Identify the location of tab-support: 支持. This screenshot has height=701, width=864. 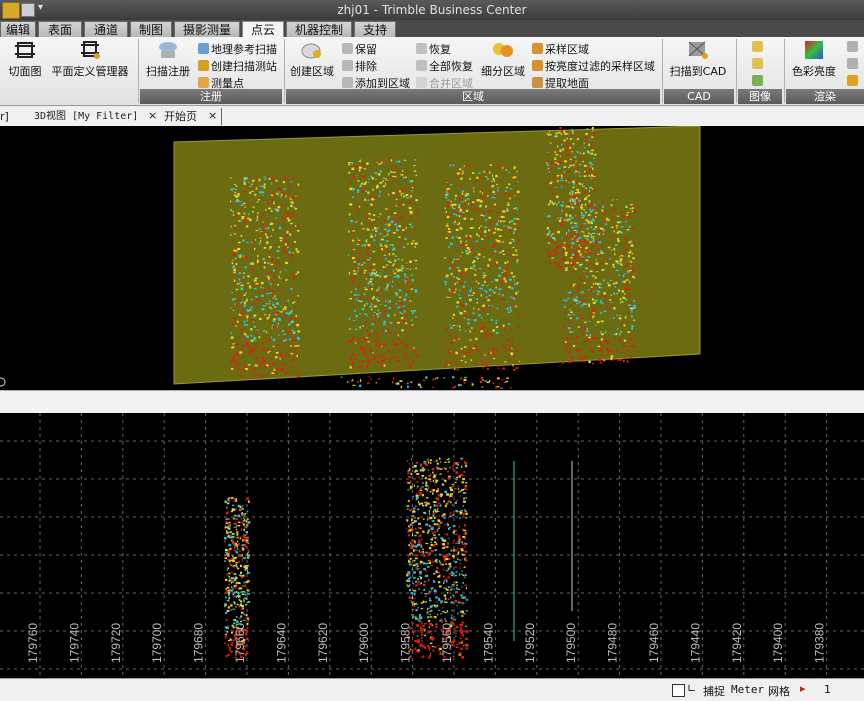
(375, 29).